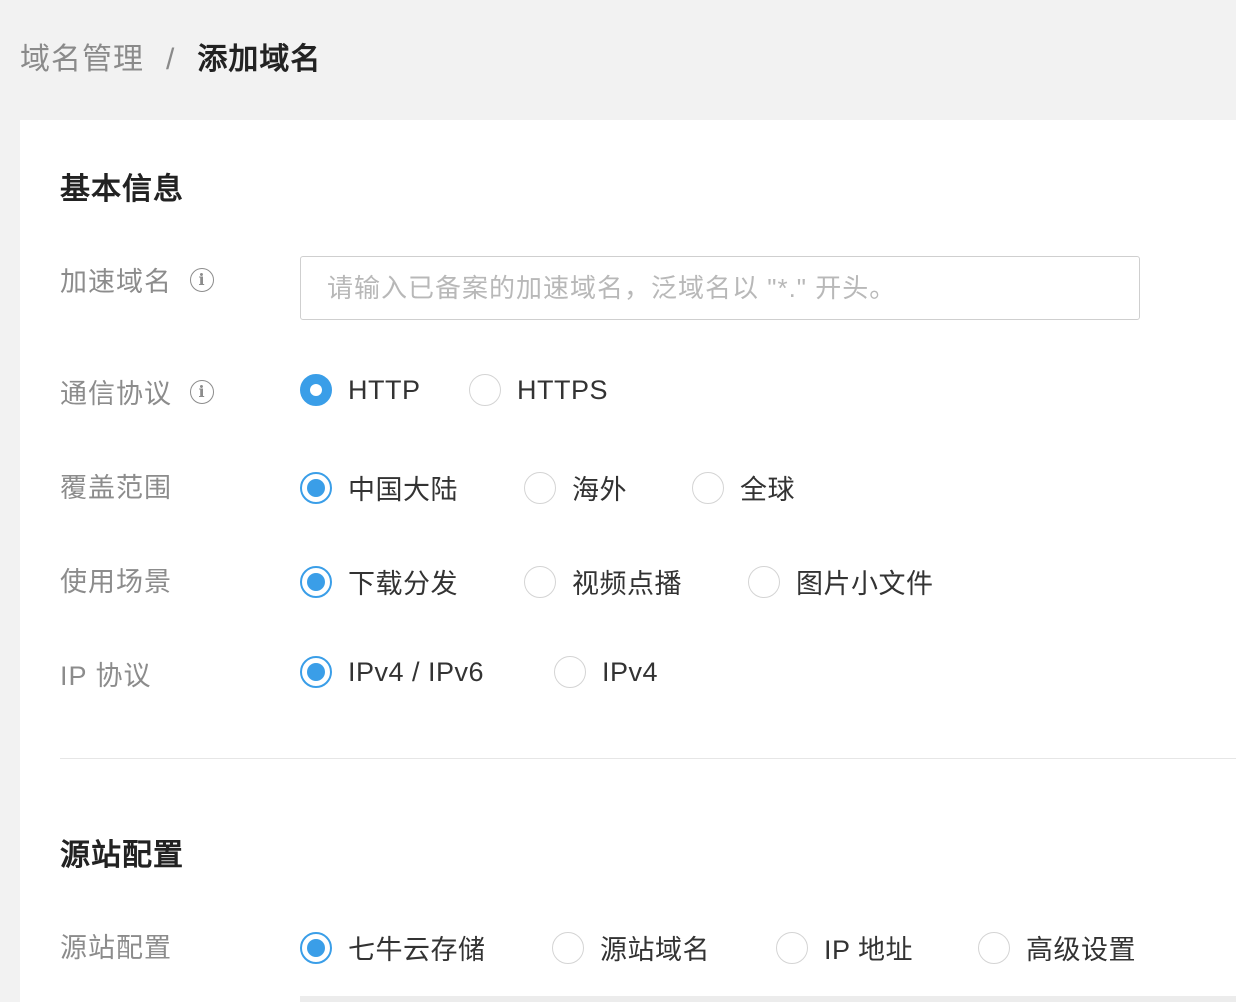 The height and width of the screenshot is (1002, 1236). Describe the element at coordinates (403, 584) in the screenshot. I see `radio-label: 下载分发` at that location.